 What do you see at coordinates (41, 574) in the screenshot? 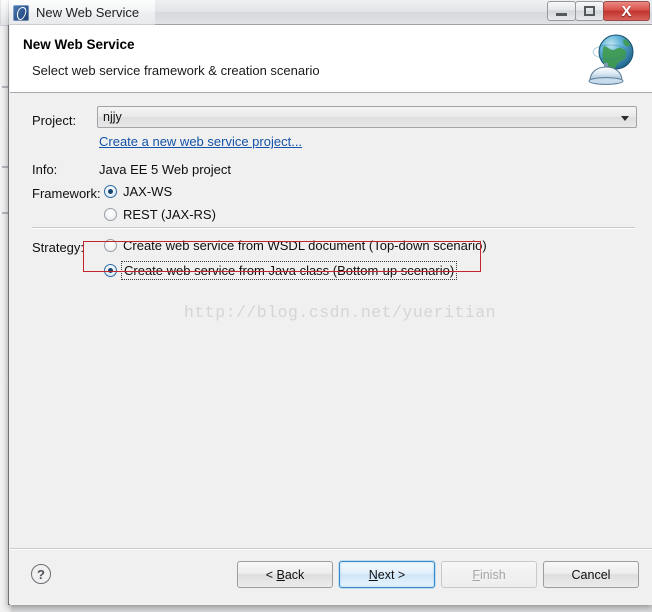
I see `help-button: ?` at bounding box center [41, 574].